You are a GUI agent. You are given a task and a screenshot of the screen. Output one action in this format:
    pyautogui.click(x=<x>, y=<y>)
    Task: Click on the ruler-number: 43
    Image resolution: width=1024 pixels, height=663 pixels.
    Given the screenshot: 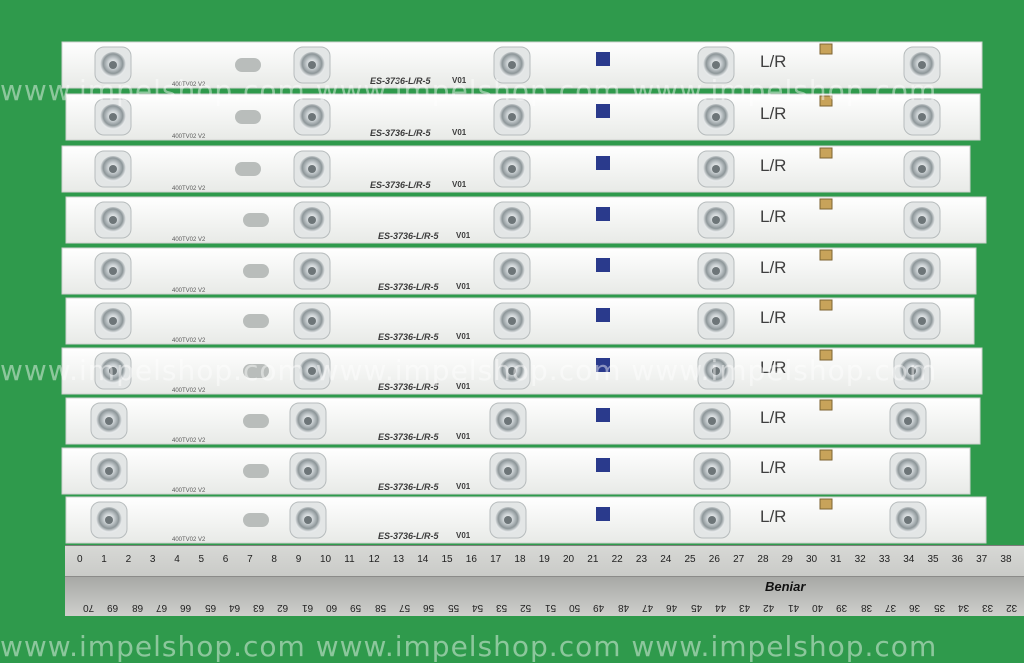 What is the action you would take?
    pyautogui.click(x=745, y=607)
    